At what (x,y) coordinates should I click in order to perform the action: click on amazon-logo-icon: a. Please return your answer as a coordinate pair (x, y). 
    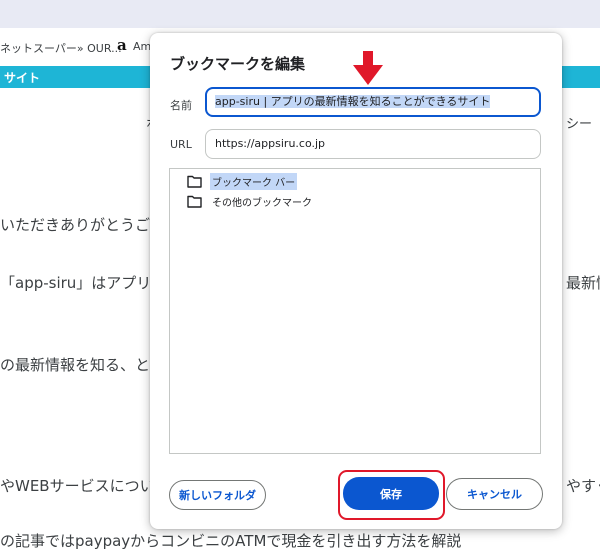
    Looking at the image, I should click on (122, 45).